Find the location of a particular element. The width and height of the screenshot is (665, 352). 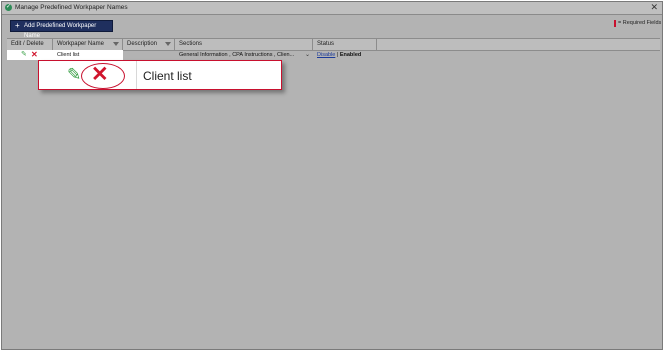

workpaper-name-cell: Client list is located at coordinates (88, 55).